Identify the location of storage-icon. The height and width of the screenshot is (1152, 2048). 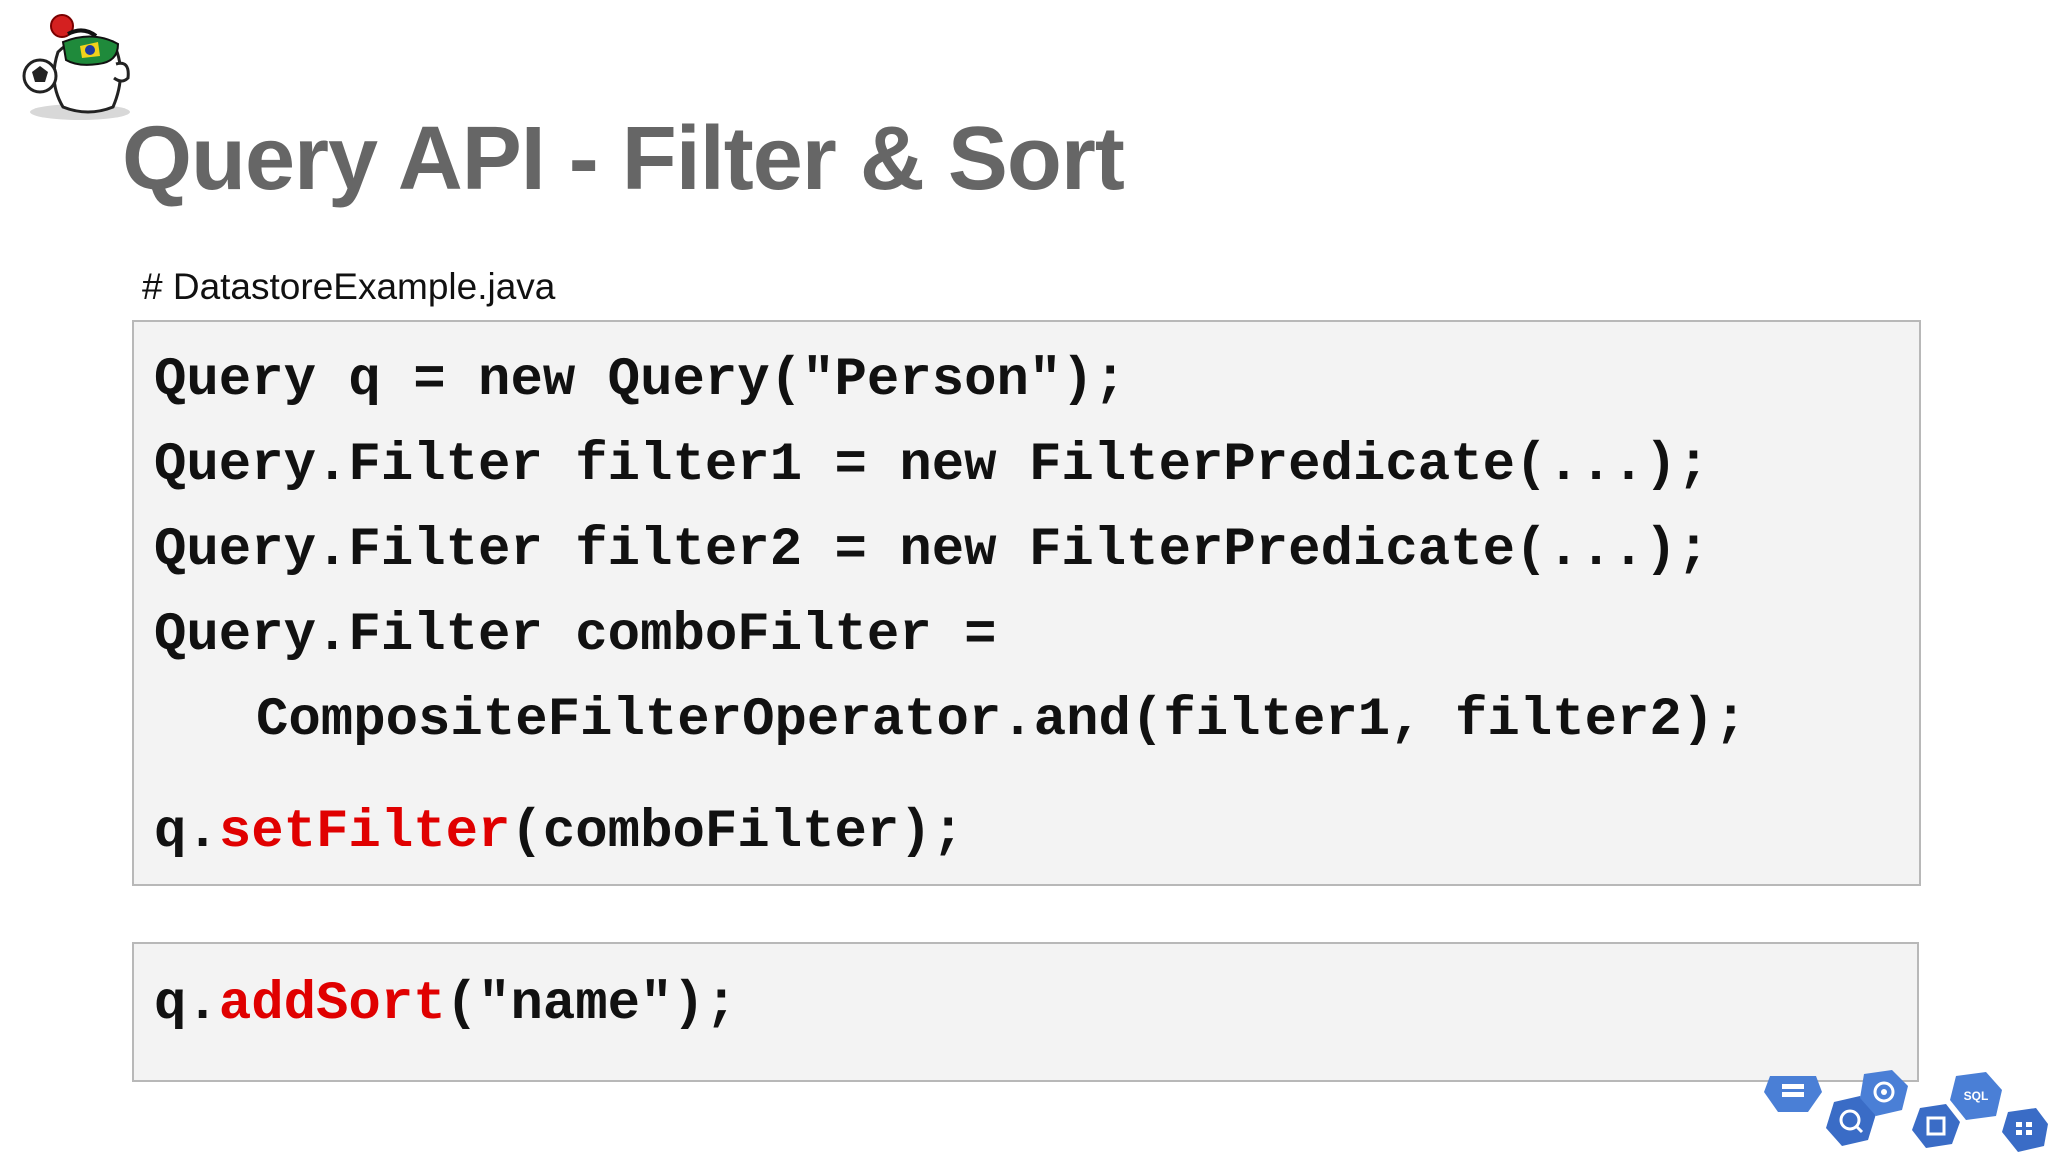
(1793, 1094).